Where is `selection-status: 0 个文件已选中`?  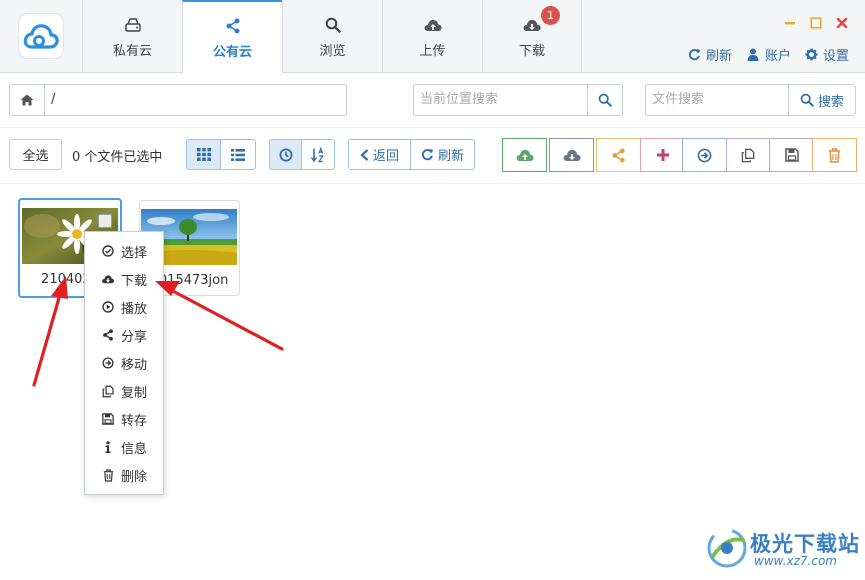 selection-status: 0 个文件已选中 is located at coordinates (117, 157).